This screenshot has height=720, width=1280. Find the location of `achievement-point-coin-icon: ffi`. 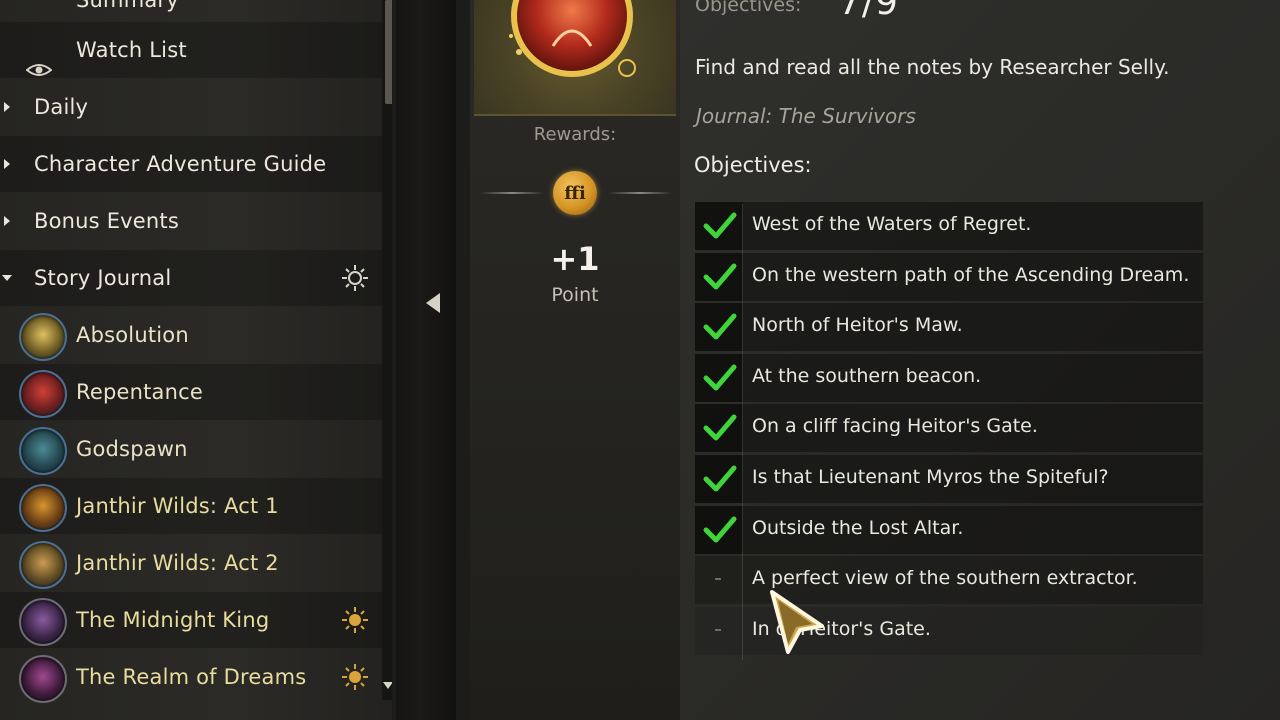

achievement-point-coin-icon: ffi is located at coordinates (575, 193).